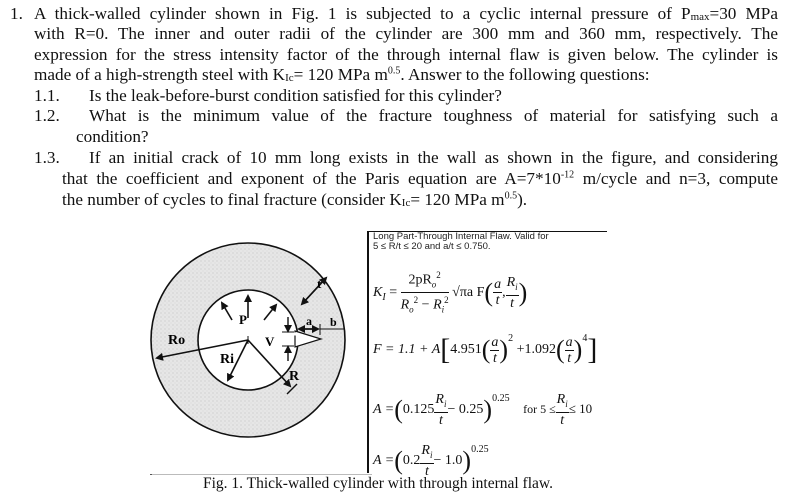  What do you see at coordinates (384, 410) in the screenshot?
I see `a1-lhs: A =` at bounding box center [384, 410].